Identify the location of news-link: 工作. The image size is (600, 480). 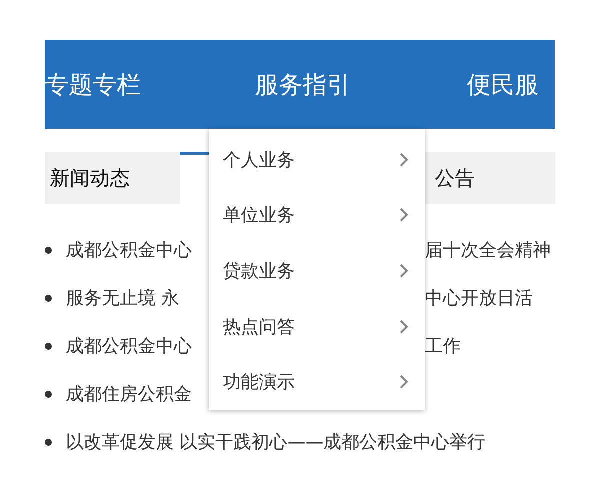
(443, 346).